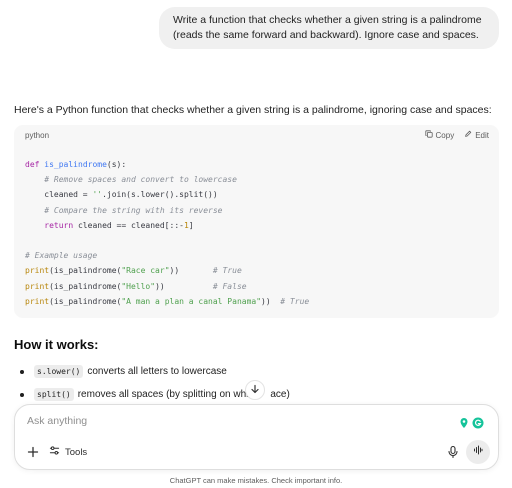  What do you see at coordinates (56, 344) in the screenshot?
I see `how-it-works-heading: How it works:` at bounding box center [56, 344].